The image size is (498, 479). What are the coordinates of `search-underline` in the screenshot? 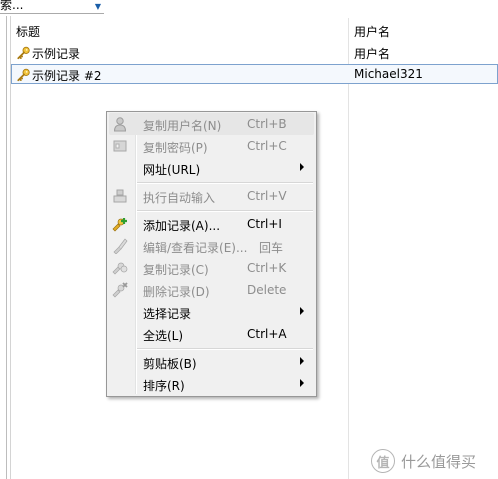 It's located at (52, 13).